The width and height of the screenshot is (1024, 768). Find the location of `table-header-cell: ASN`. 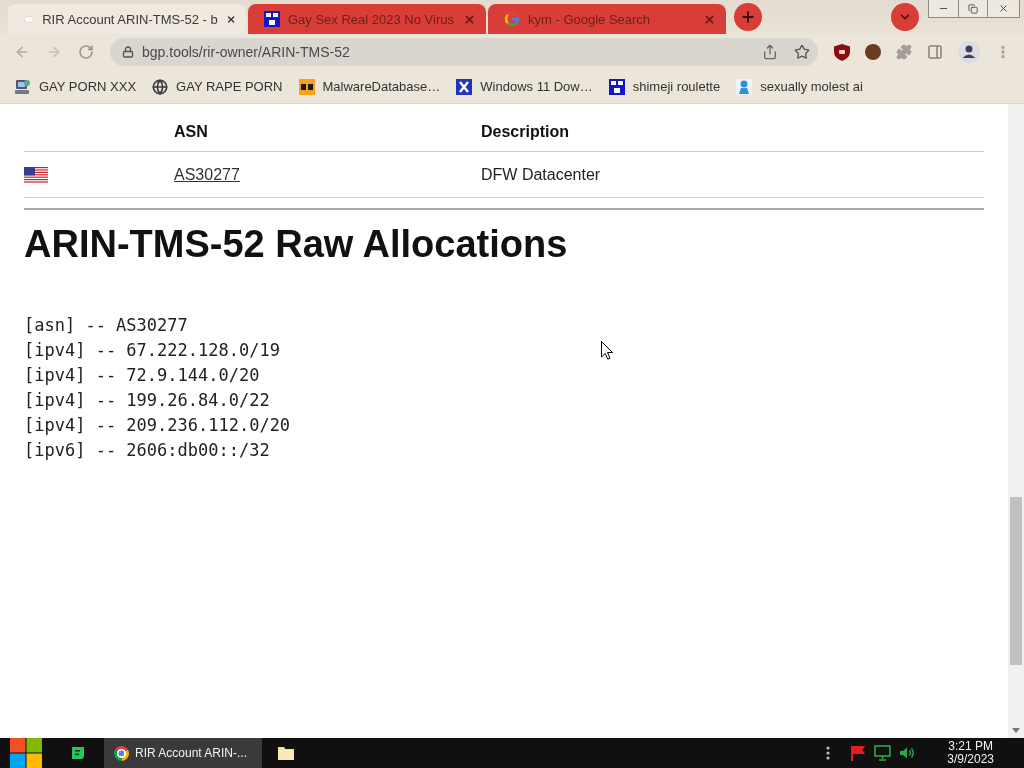

table-header-cell: ASN is located at coordinates (327, 128).